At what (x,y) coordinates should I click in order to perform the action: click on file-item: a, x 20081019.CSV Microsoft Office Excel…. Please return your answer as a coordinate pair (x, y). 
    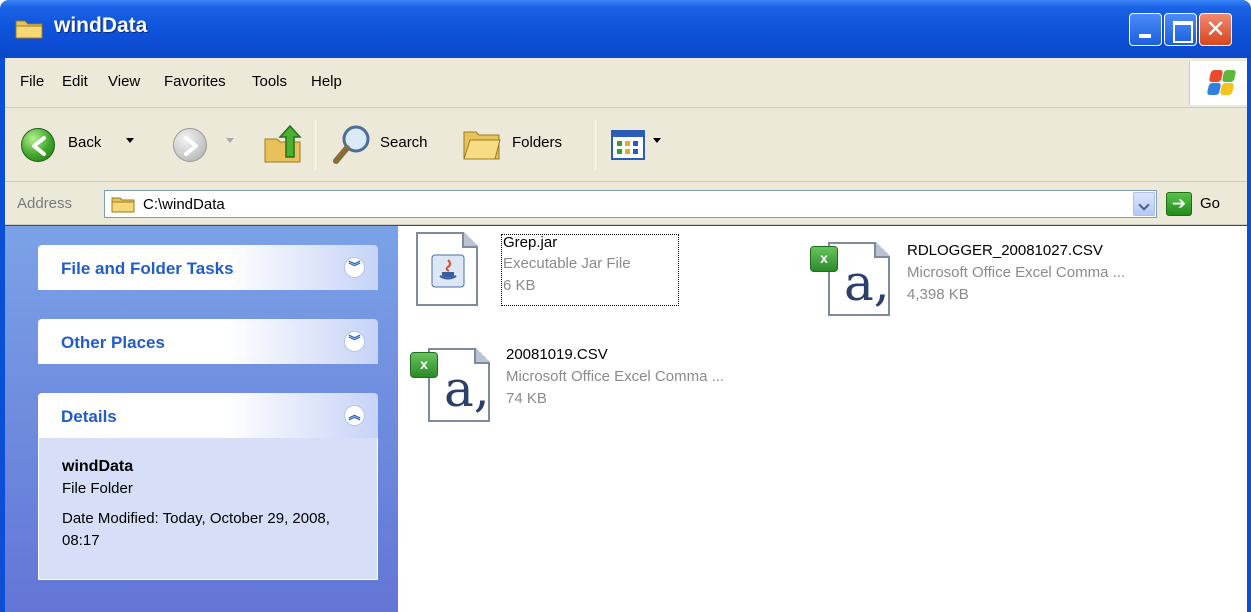
    Looking at the image, I should click on (620, 386).